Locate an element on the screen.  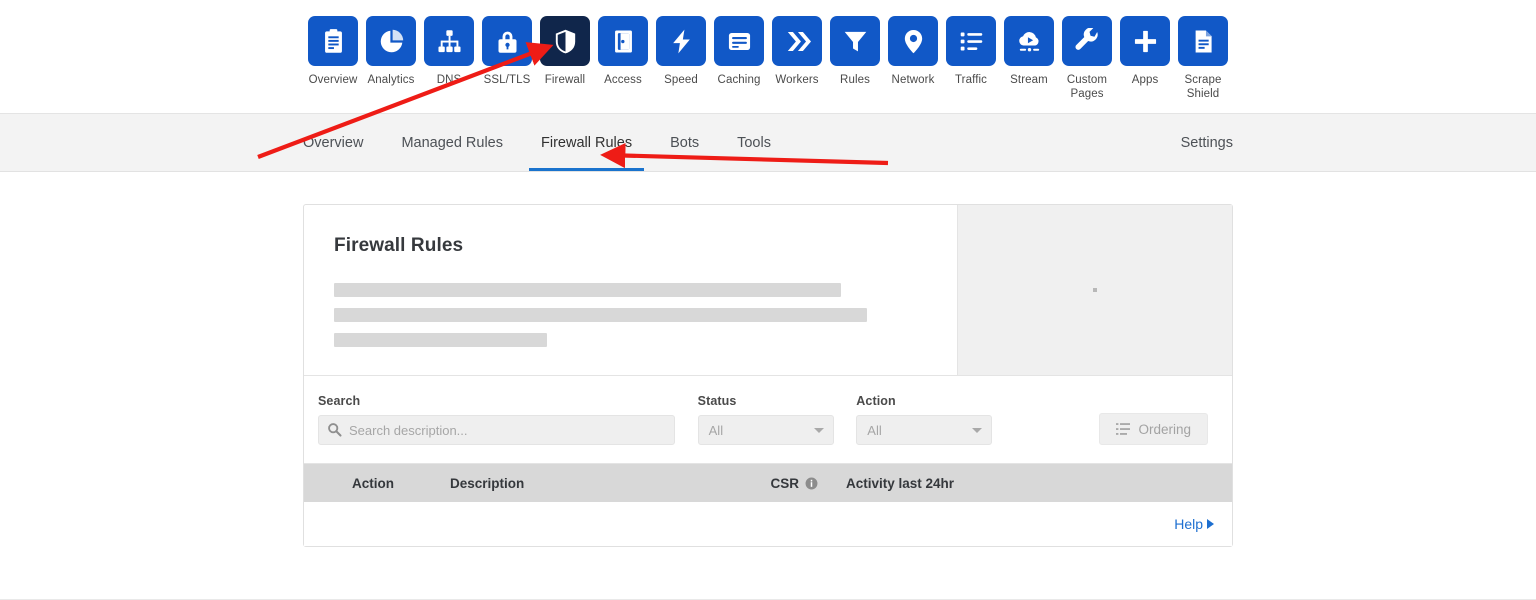
settings-link: Settings is located at coordinates (1207, 143).